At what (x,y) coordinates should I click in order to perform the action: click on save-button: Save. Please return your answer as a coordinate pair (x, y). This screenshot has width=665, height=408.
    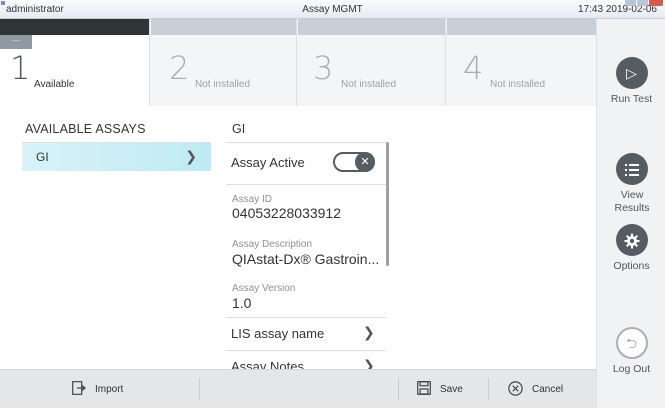
    Looking at the image, I should click on (440, 389).